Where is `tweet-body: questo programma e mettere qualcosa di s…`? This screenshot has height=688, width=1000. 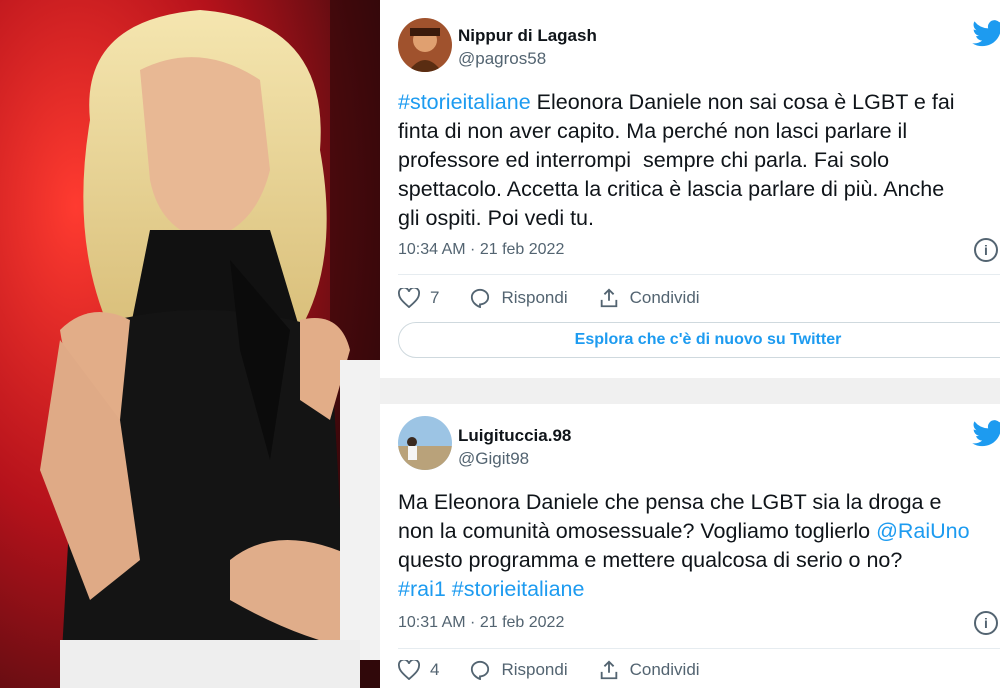 tweet-body: questo programma e mettere qualcosa di s… is located at coordinates (650, 560).